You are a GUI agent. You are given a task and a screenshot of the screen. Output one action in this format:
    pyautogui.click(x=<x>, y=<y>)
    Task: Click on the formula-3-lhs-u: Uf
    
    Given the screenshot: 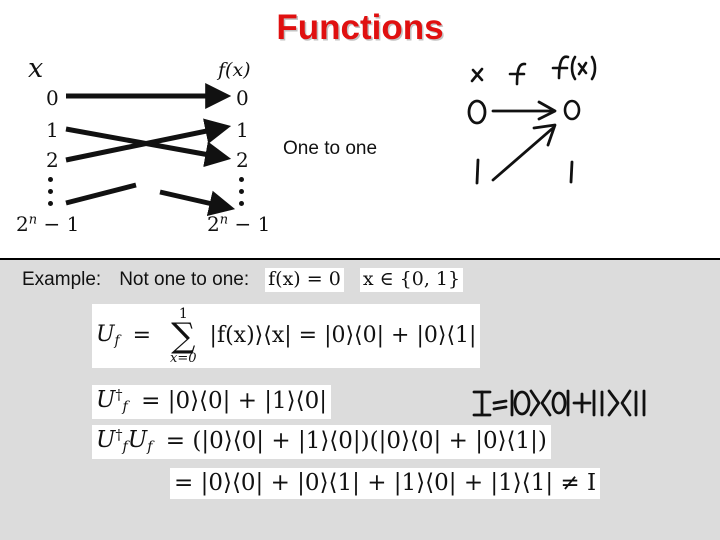 What is the action you would take?
    pyautogui.click(x=140, y=441)
    